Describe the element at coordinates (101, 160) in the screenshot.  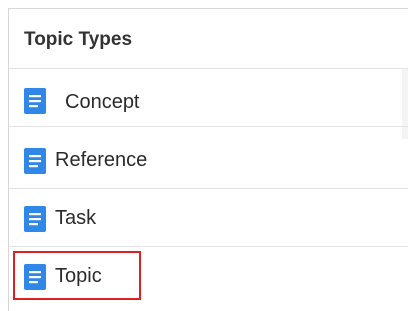
I see `topic-type-label: Reference` at that location.